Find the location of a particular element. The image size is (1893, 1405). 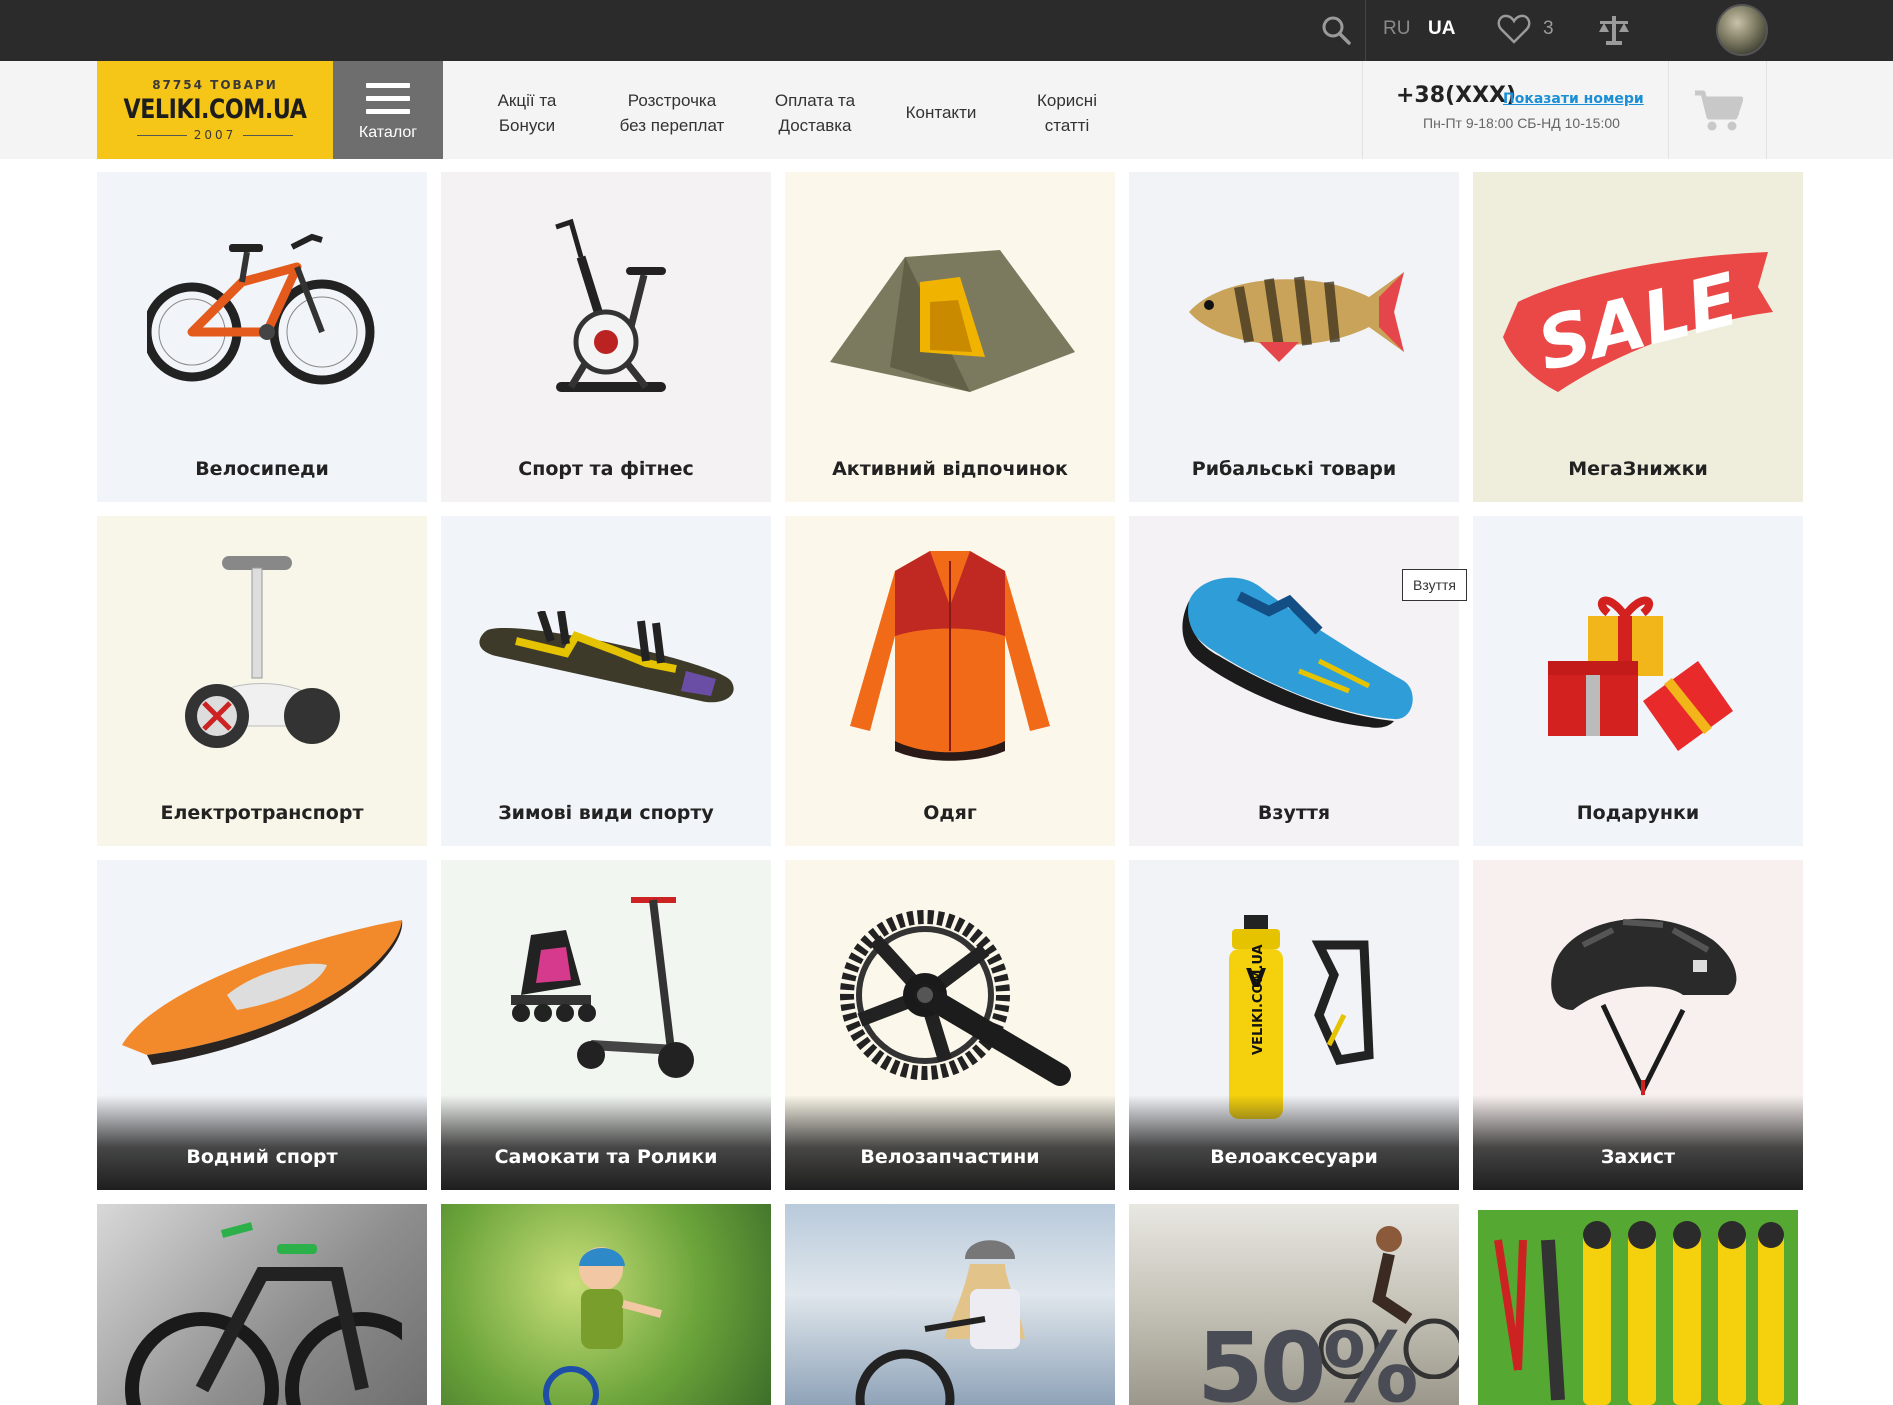

cart-icon is located at coordinates (1719, 110).